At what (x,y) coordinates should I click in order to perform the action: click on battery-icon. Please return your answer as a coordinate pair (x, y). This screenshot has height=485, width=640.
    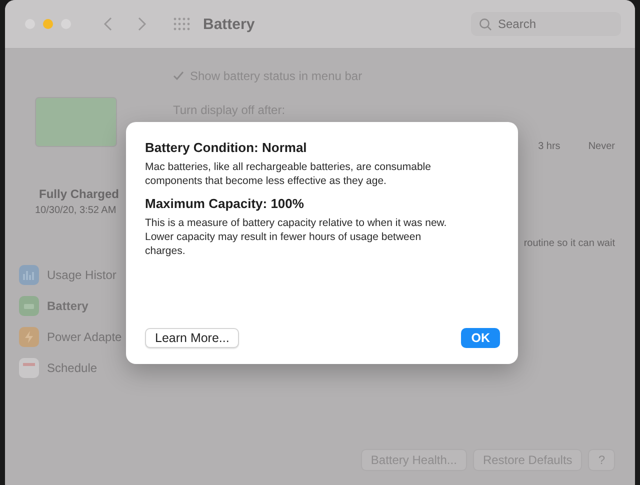
    Looking at the image, I should click on (29, 306).